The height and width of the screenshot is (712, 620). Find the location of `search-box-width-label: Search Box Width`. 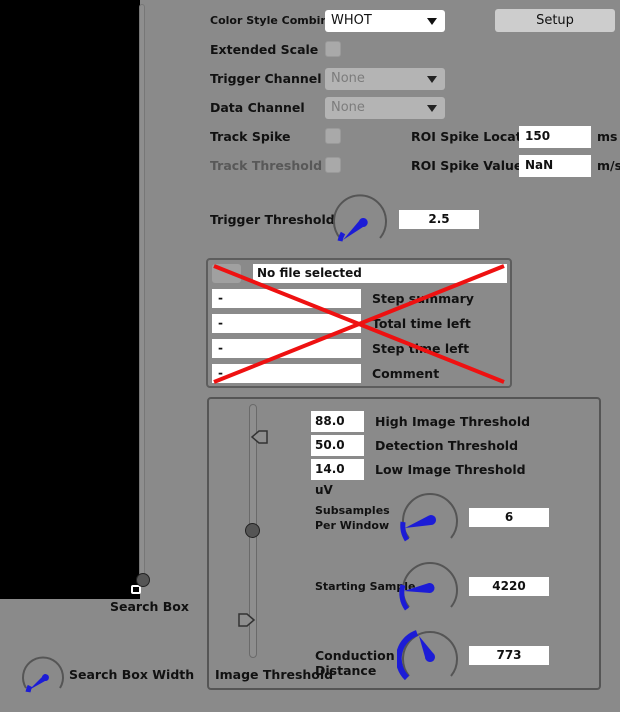

search-box-width-label: Search Box Width is located at coordinates (132, 674).